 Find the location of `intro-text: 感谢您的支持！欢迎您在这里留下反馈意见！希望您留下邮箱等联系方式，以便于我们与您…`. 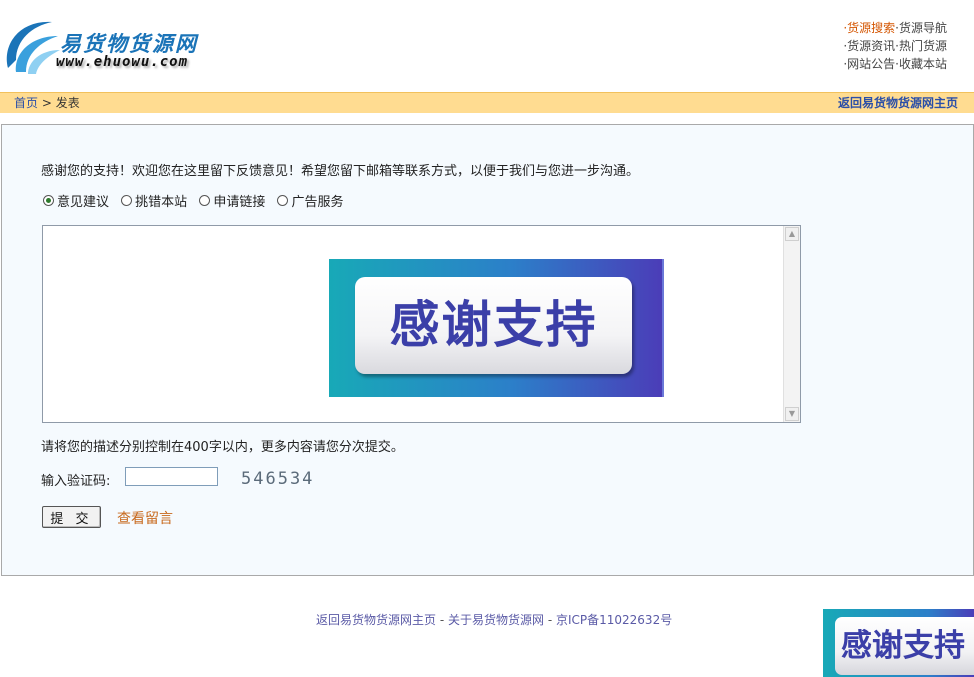

intro-text: 感谢您的支持！欢迎您在这里留下反馈意见！希望您留下邮箱等联系方式，以便于我们与您… is located at coordinates (340, 171).